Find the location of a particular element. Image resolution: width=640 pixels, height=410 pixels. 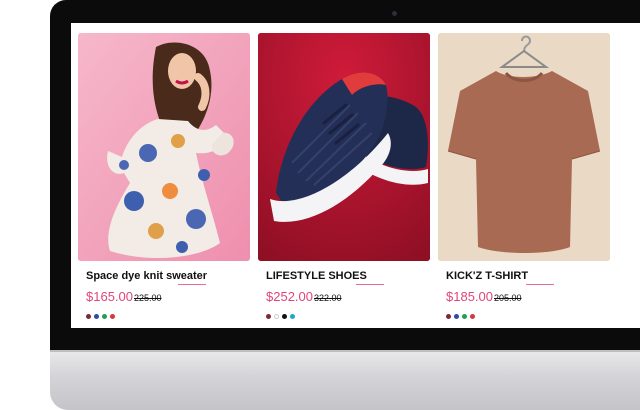

tshirt-on-hanger-image is located at coordinates (524, 147).